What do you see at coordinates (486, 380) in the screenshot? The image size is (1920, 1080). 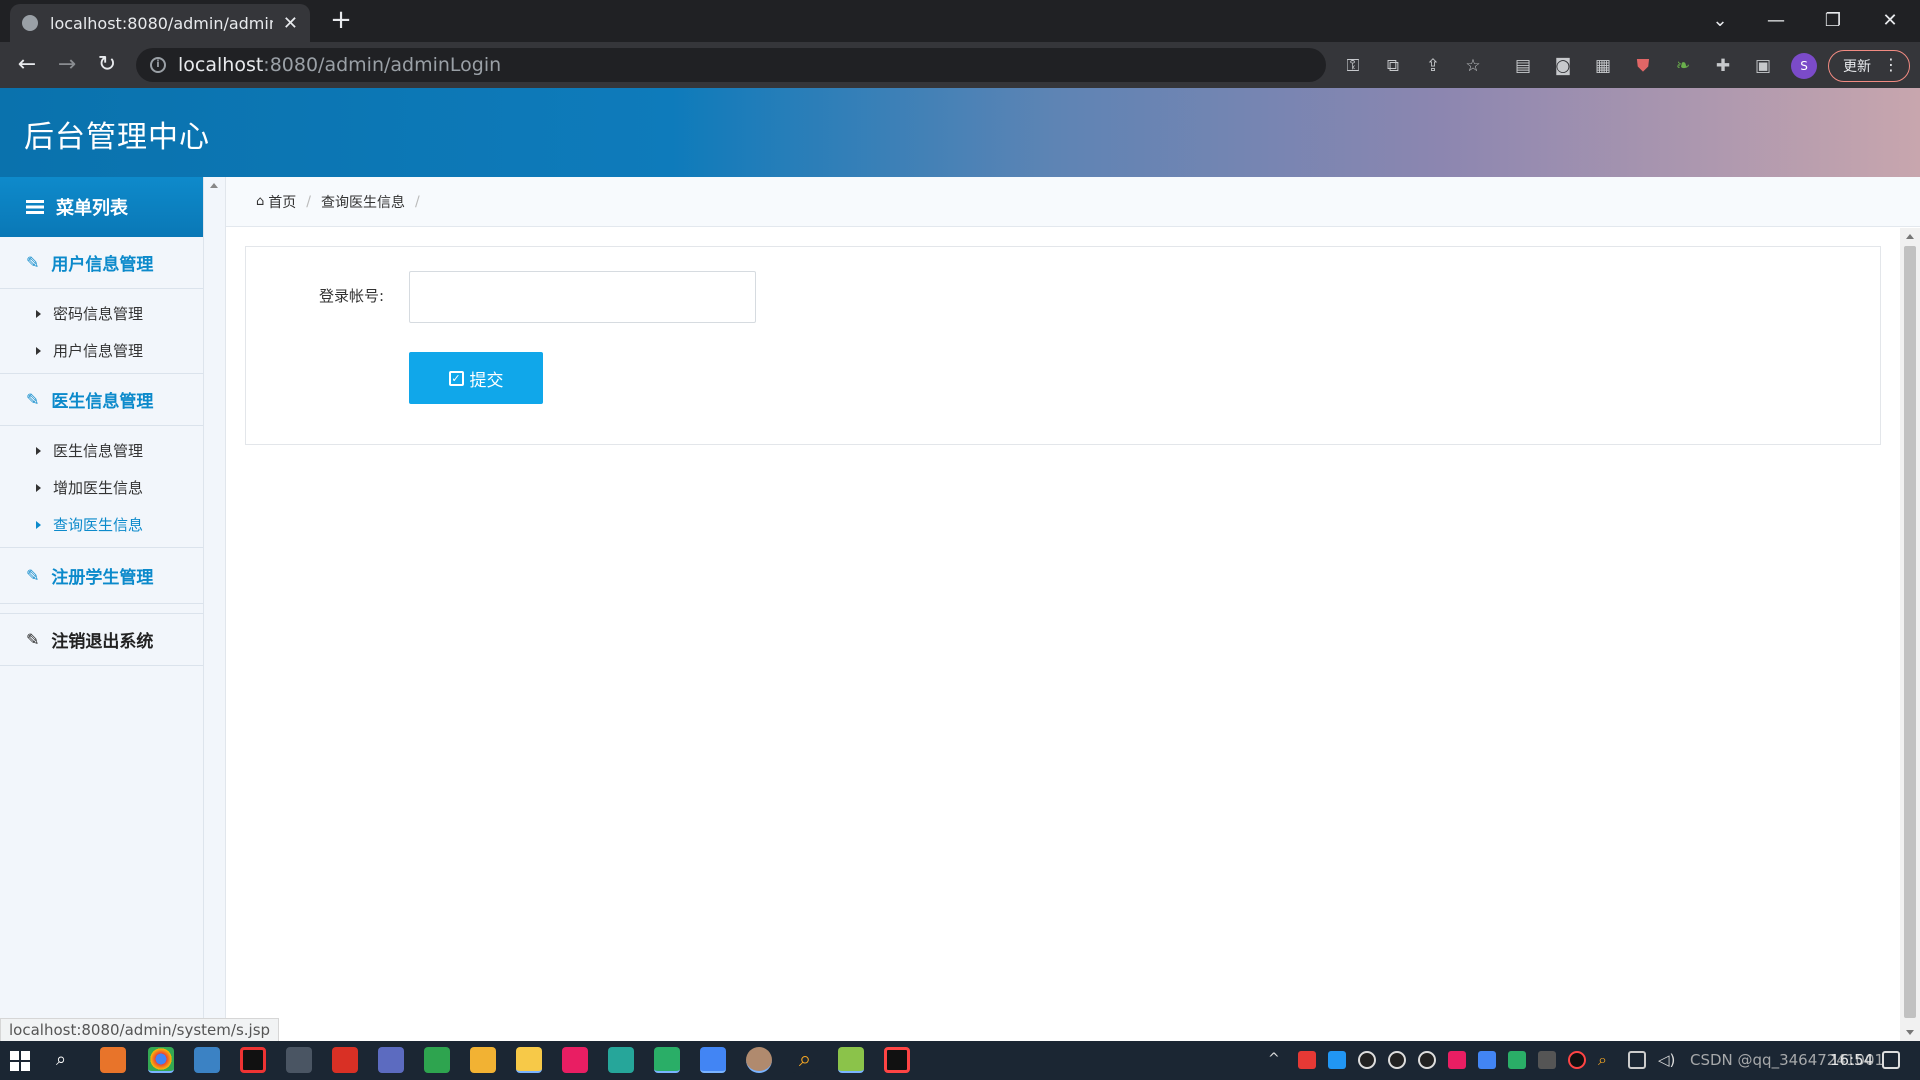 I see `submit-label: 提交` at bounding box center [486, 380].